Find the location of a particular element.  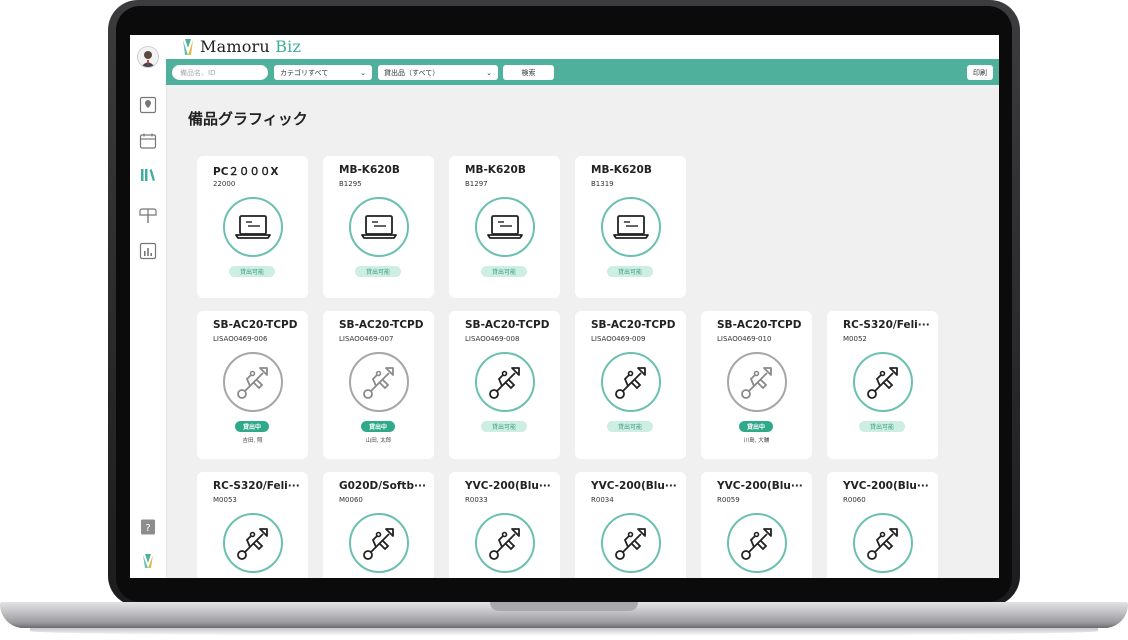

equipment-card: YVC-200(Blu··· R0059 is located at coordinates (756, 525).